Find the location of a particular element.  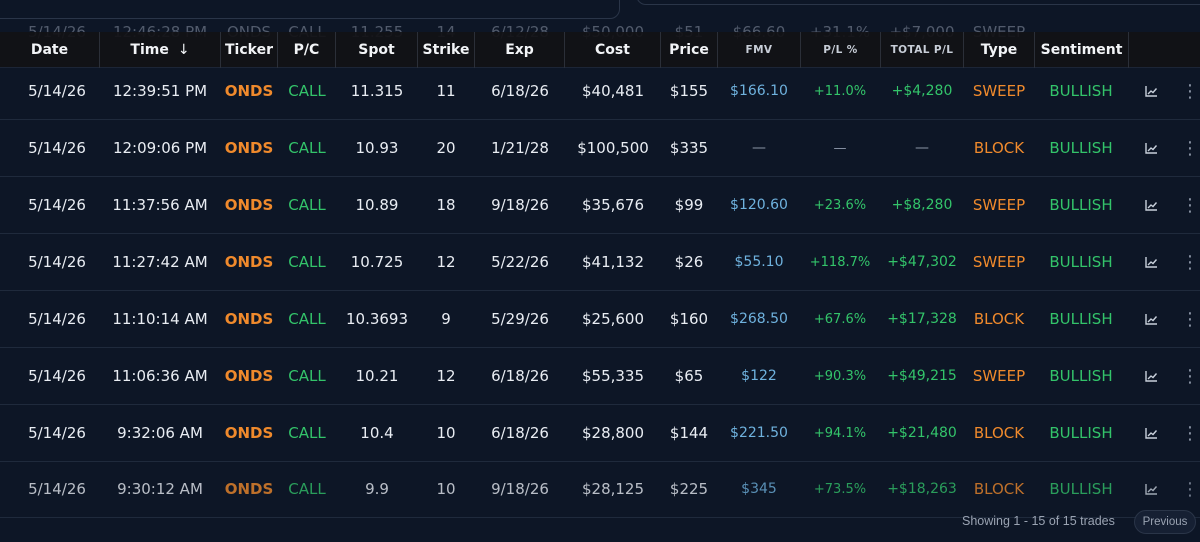

col-ticker-label: Ticker is located at coordinates (249, 50).